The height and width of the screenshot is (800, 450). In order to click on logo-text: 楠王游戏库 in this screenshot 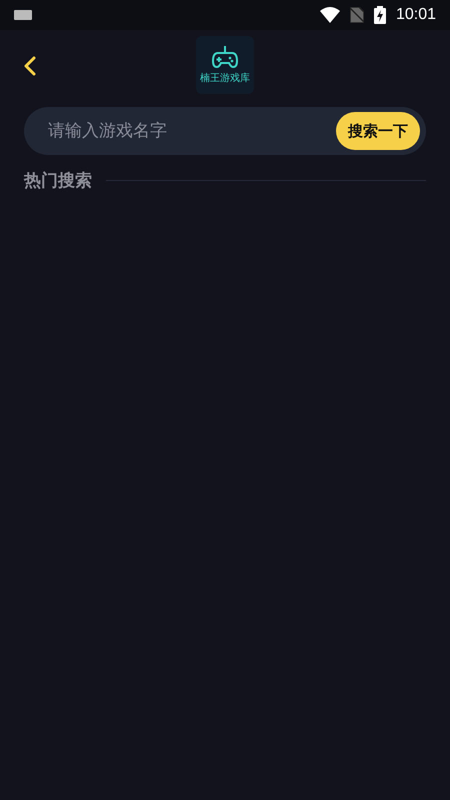, I will do `click(225, 78)`.